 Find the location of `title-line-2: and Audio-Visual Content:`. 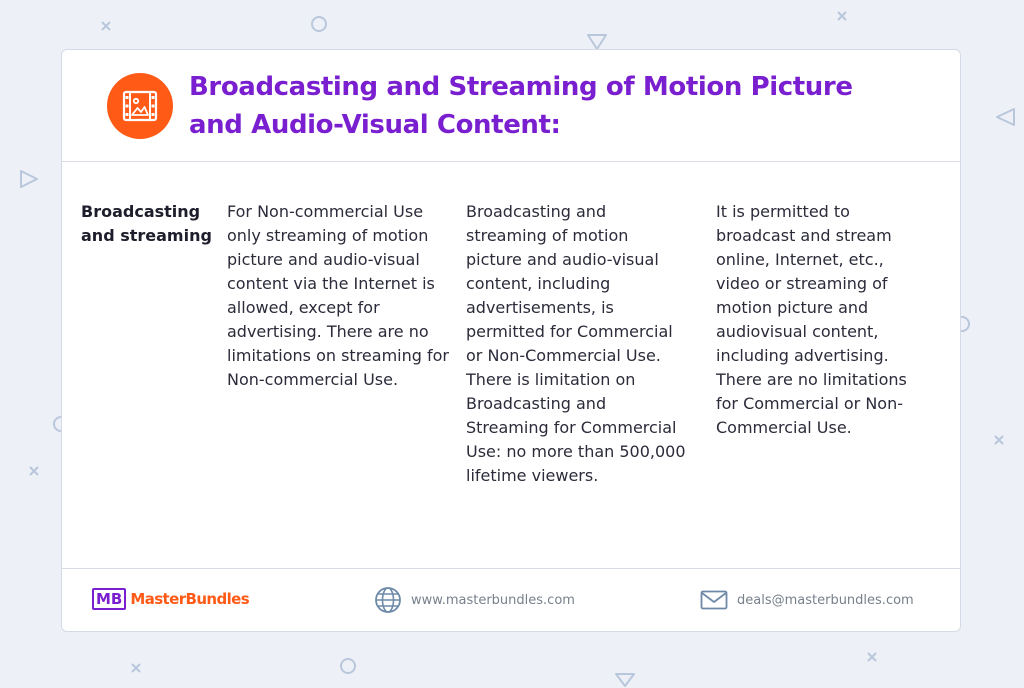

title-line-2: and Audio-Visual Content: is located at coordinates (375, 124).